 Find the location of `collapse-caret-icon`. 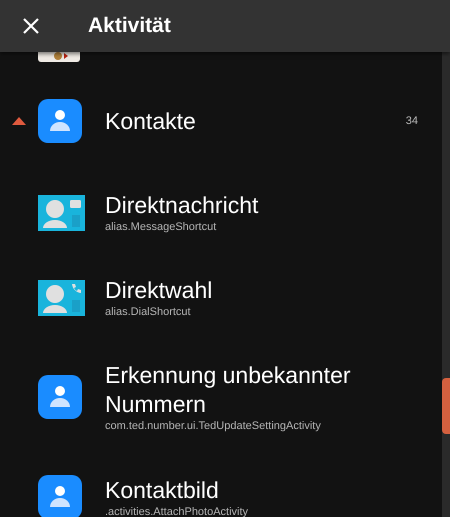

collapse-caret-icon is located at coordinates (19, 121).